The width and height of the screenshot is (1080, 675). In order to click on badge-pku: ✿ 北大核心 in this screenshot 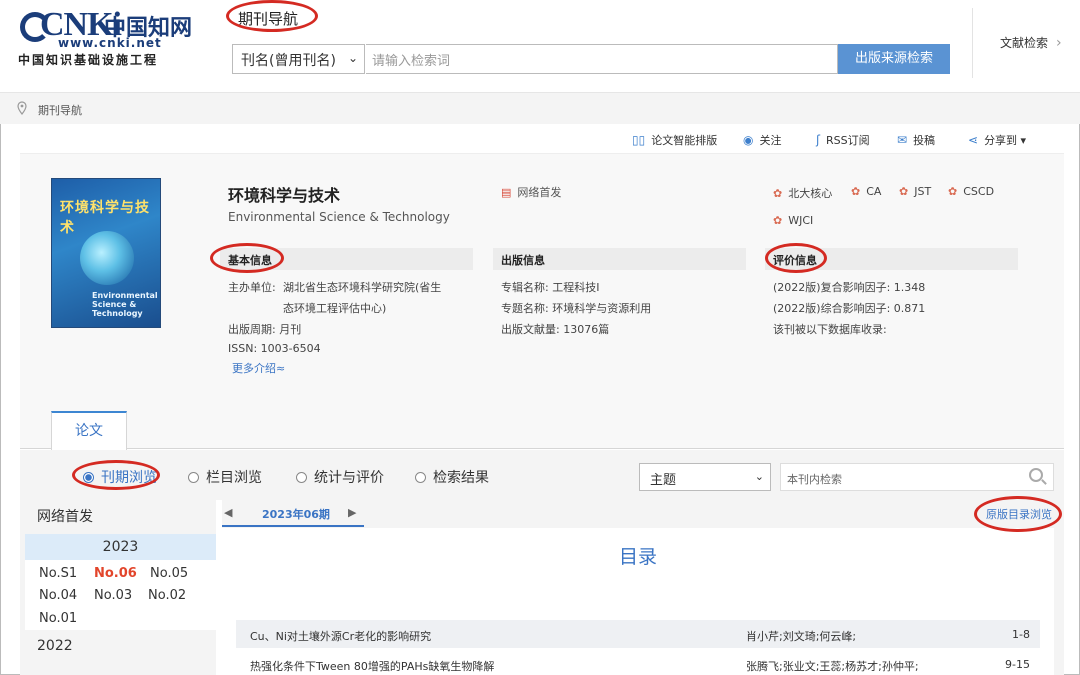, I will do `click(802, 193)`.